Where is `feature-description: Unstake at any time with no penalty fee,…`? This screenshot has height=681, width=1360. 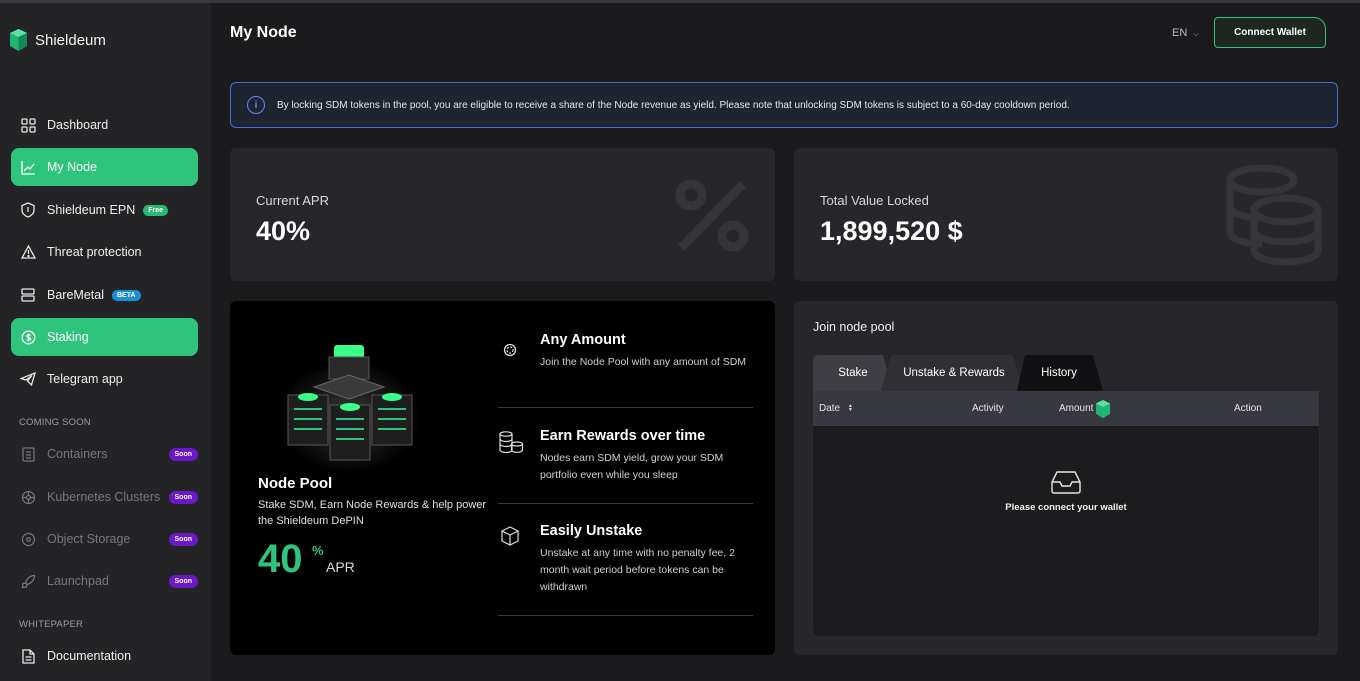 feature-description: Unstake at any time with no penalty fee,… is located at coordinates (637, 570).